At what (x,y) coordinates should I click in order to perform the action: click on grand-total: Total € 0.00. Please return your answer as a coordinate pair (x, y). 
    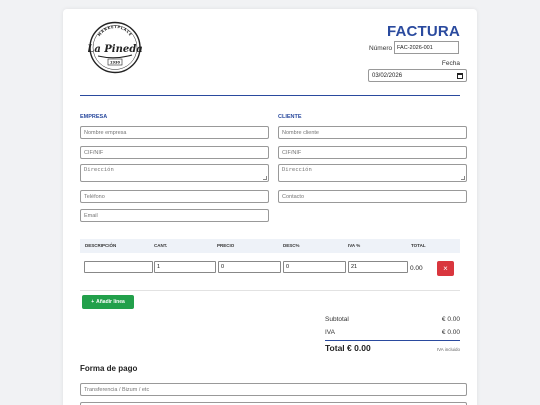
    Looking at the image, I should click on (348, 348).